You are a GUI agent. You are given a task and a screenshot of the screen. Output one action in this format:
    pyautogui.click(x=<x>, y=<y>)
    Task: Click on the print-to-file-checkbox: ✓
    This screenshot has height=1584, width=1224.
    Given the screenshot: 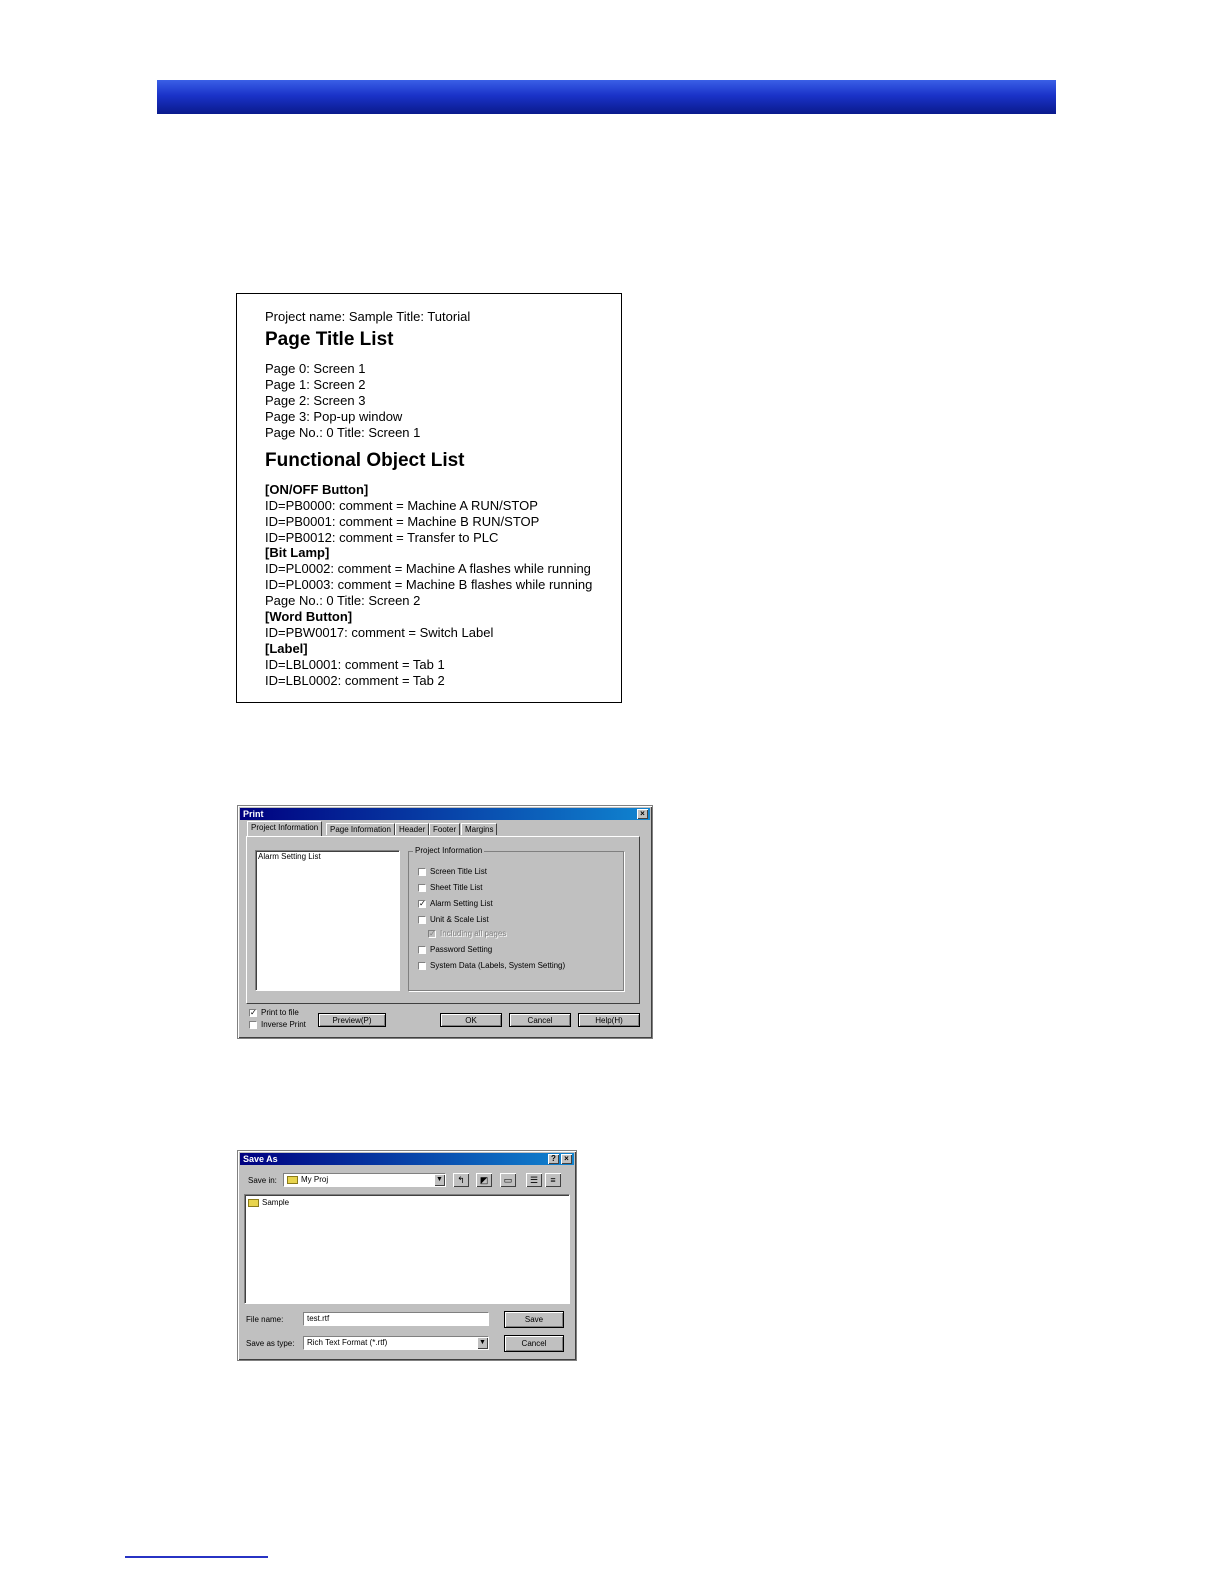 What is the action you would take?
    pyautogui.click(x=253, y=1013)
    